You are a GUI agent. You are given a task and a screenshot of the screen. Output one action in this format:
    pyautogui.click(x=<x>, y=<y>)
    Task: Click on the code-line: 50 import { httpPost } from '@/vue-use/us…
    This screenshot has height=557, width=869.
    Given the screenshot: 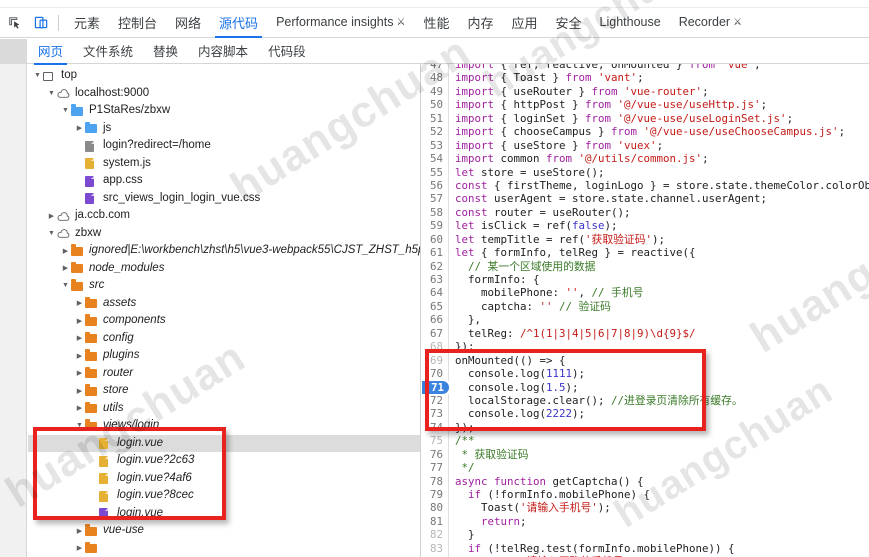 What is the action you would take?
    pyautogui.click(x=645, y=105)
    